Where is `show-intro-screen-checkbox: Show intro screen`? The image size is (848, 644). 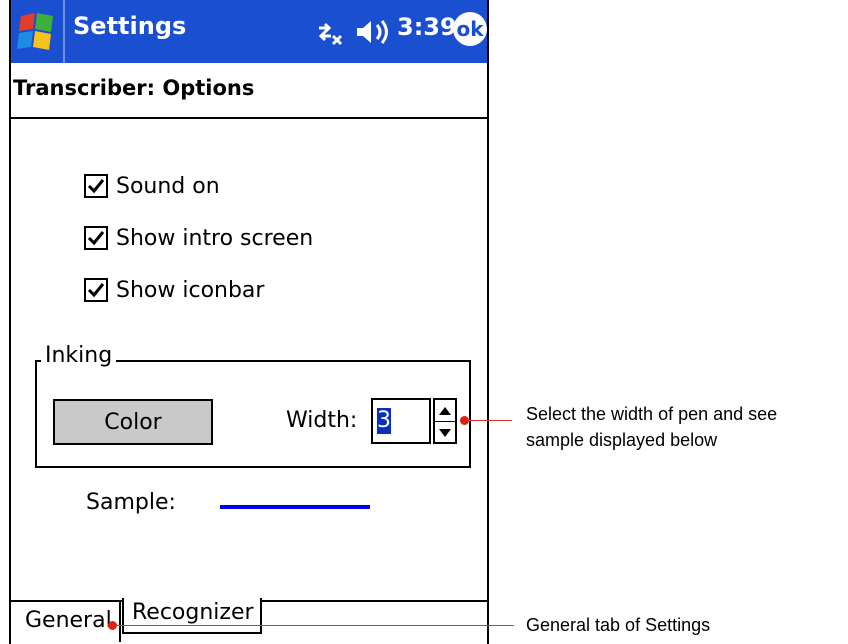 show-intro-screen-checkbox: Show intro screen is located at coordinates (198, 238).